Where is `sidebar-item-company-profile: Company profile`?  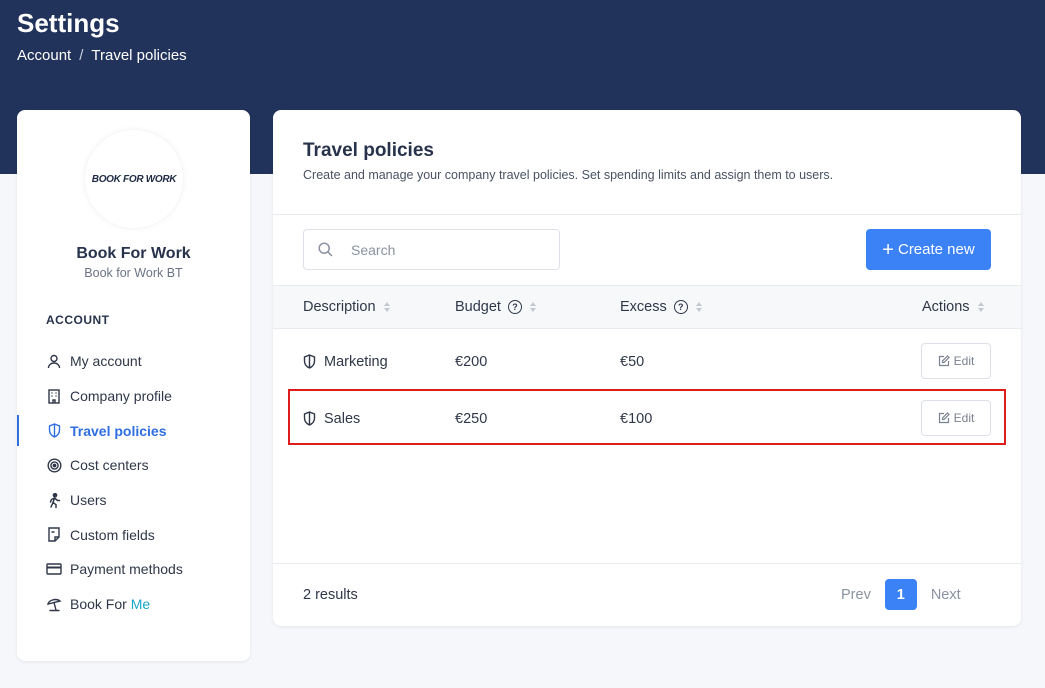
sidebar-item-company-profile: Company profile is located at coordinates (133, 396).